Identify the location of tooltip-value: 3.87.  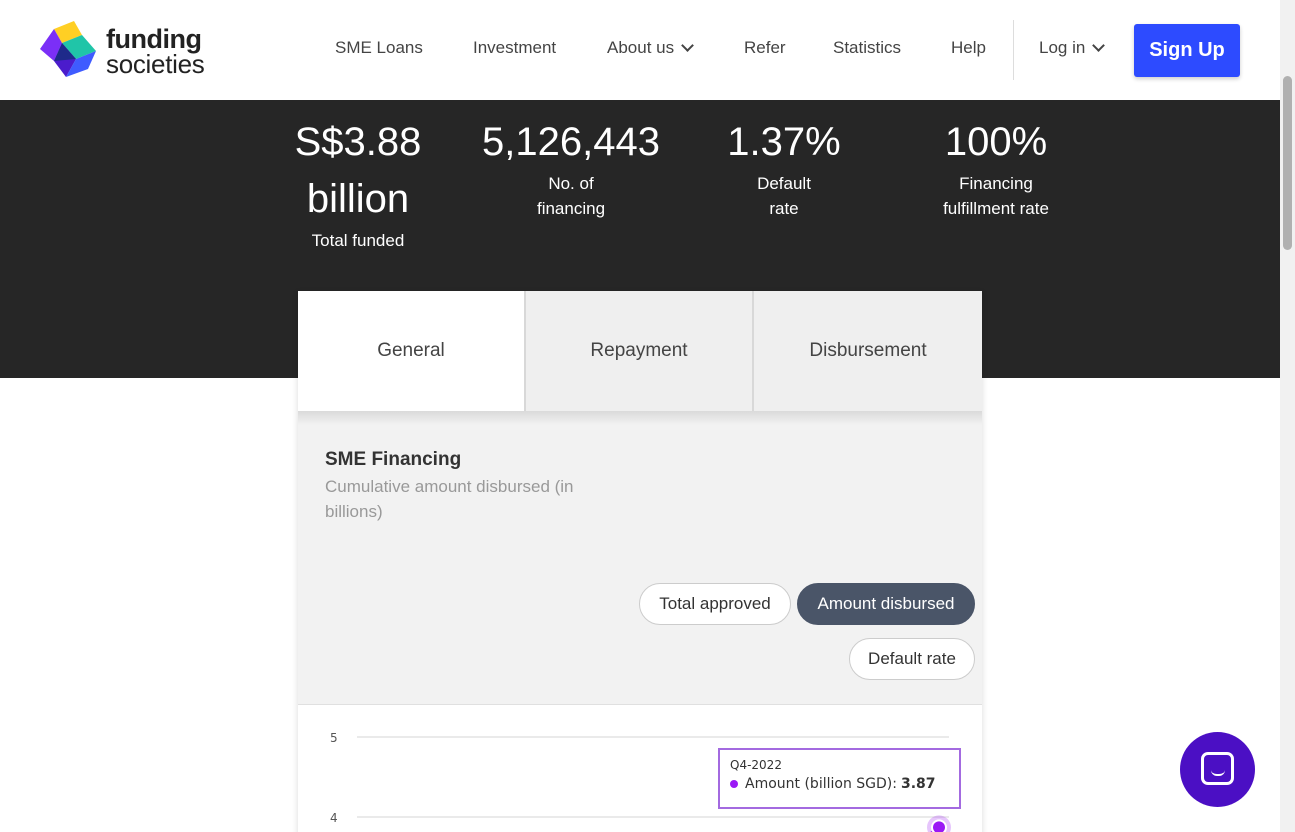
(918, 784).